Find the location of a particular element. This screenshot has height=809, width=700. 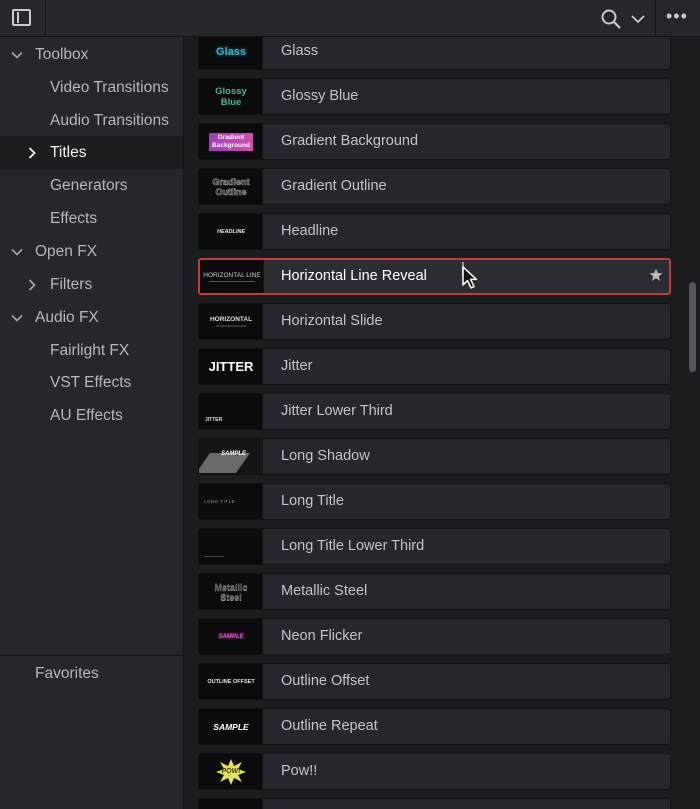

toolbar-divider is located at coordinates (45, 18).